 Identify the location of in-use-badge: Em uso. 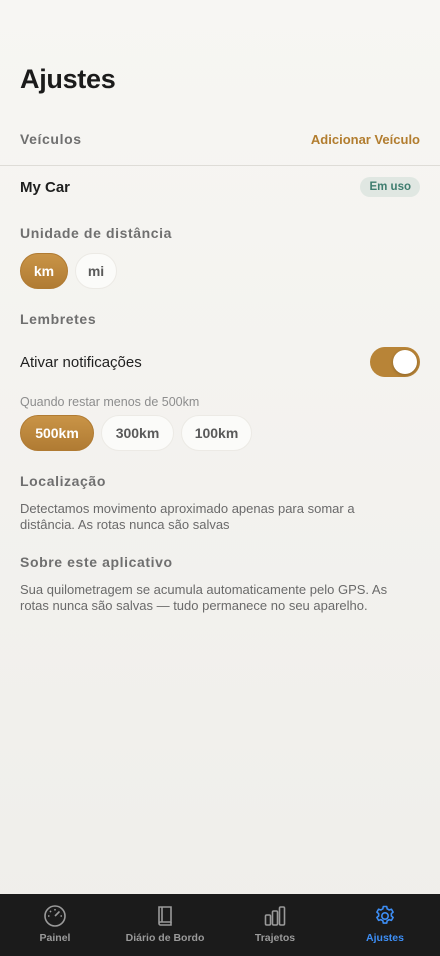
(390, 187).